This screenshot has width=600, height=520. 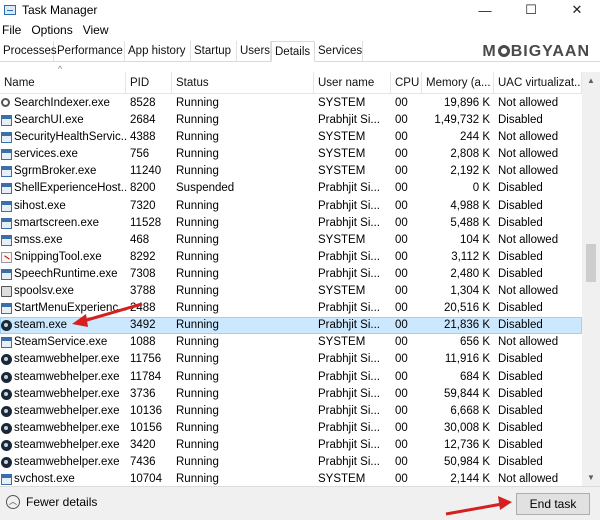 I want to click on cell-pid: 10136, so click(x=146, y=410).